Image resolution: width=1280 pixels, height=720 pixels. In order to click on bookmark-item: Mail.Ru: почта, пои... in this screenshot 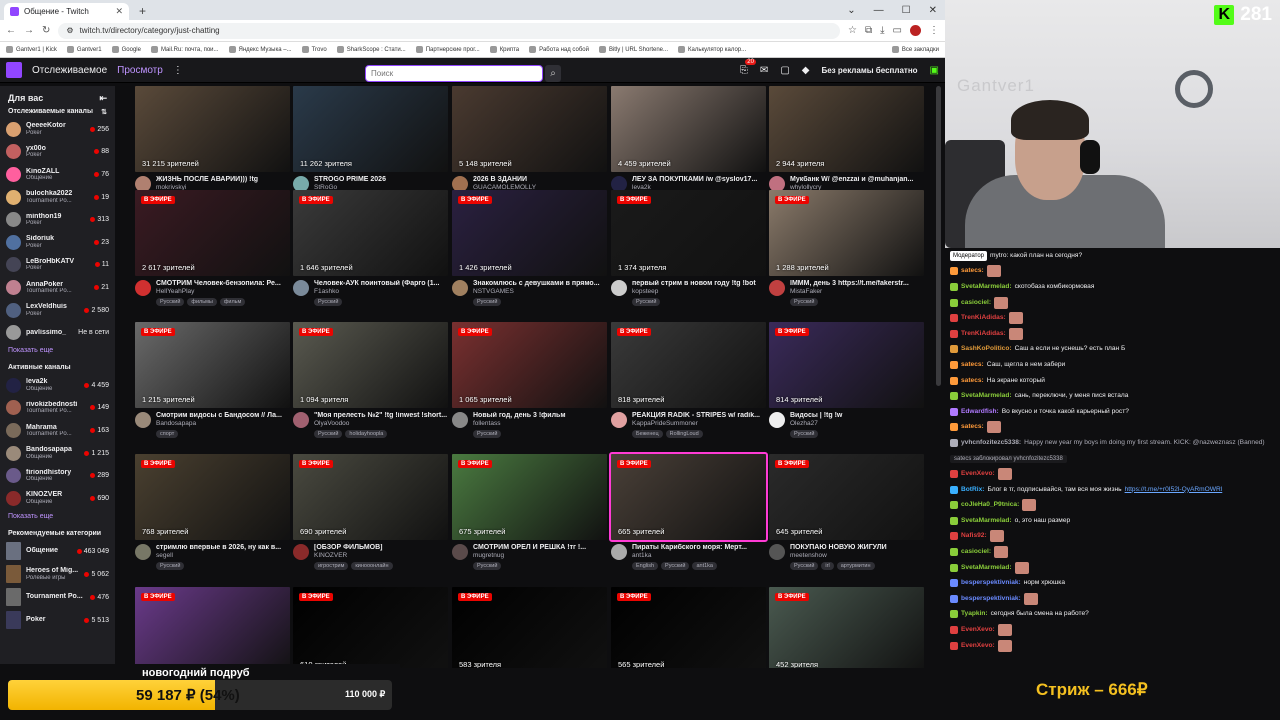, I will do `click(184, 49)`.